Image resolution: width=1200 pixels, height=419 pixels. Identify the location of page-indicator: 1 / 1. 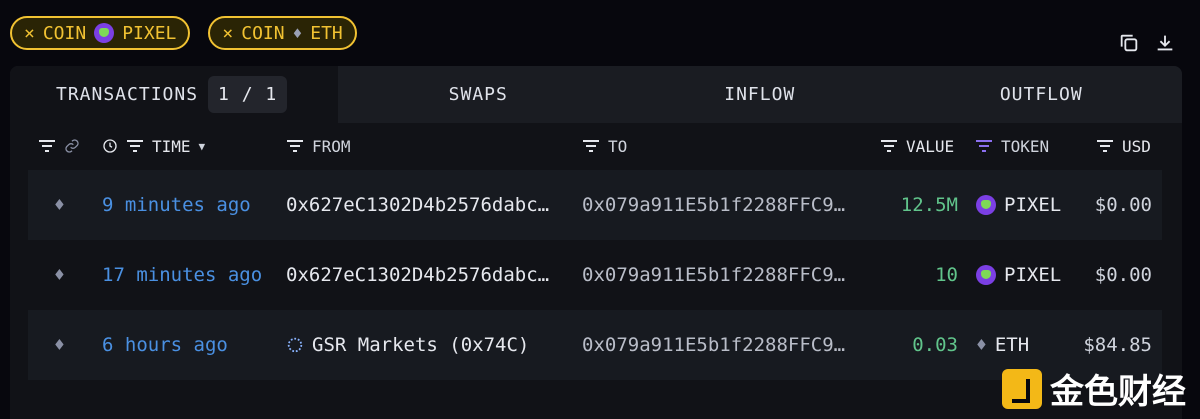
(248, 94).